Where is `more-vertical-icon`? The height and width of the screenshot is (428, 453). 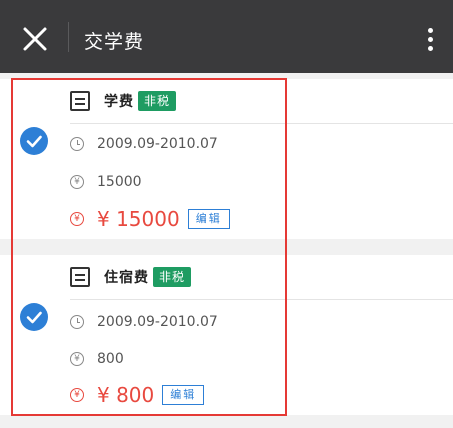
more-vertical-icon is located at coordinates (430, 39).